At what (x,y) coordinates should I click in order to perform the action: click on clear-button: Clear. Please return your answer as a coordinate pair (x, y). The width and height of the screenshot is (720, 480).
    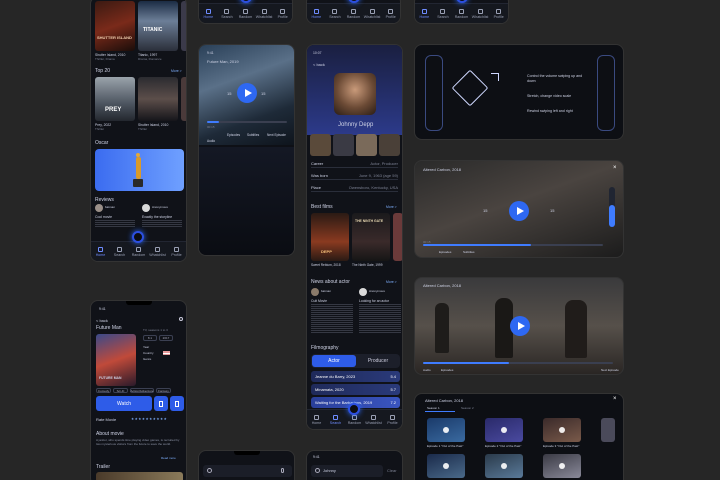
    Looking at the image, I should click on (392, 470).